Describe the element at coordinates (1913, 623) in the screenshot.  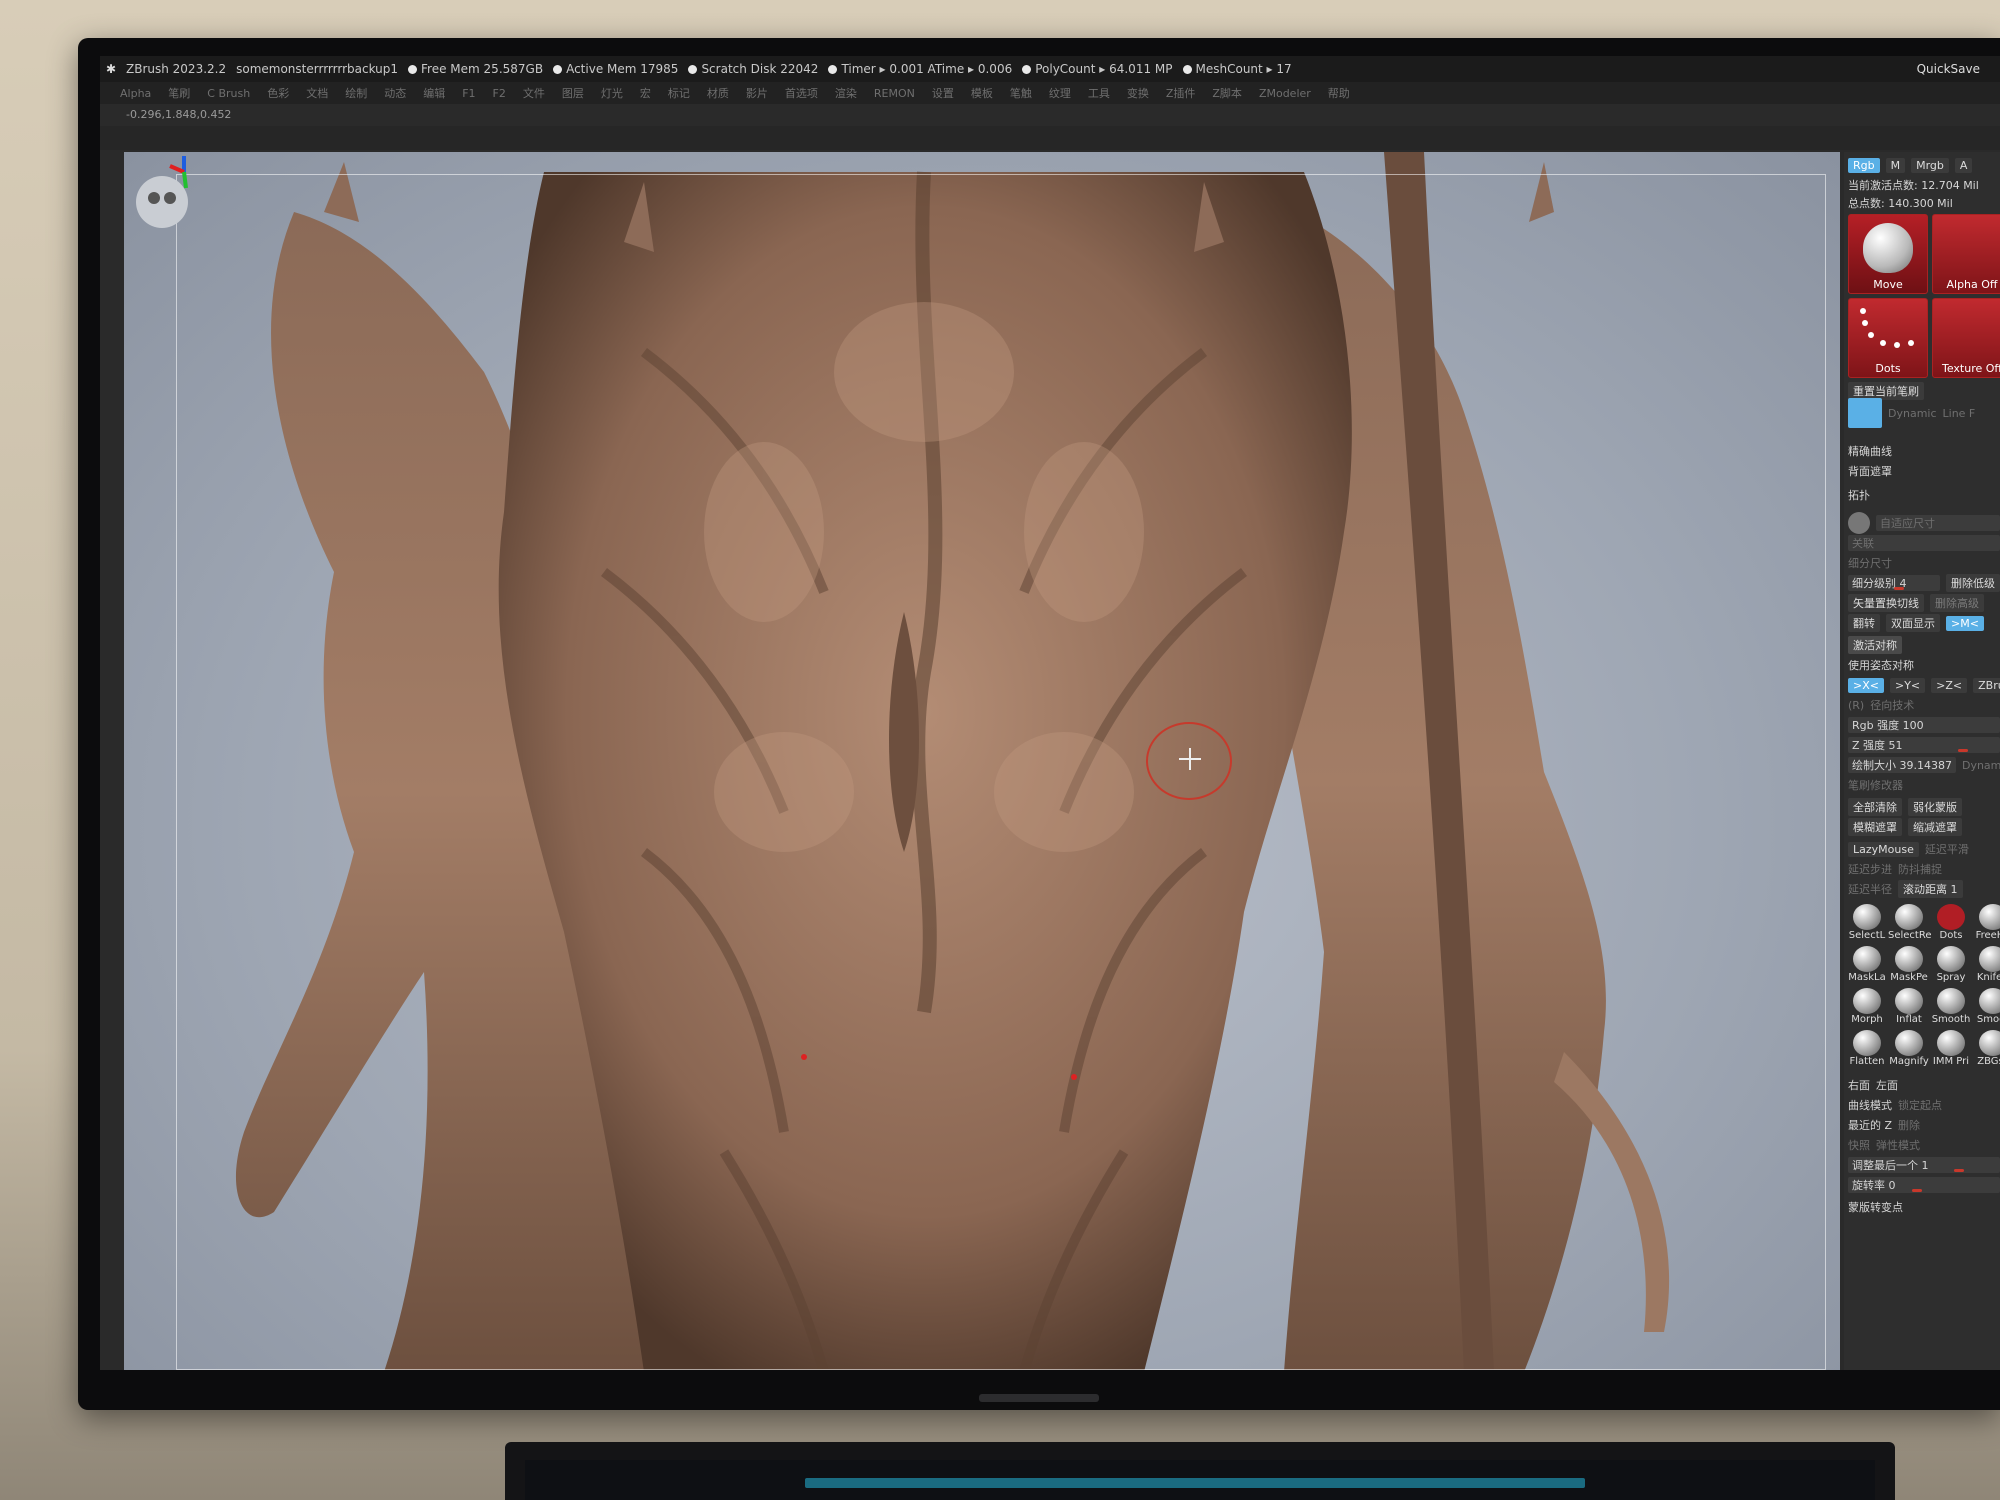
I see `double-sided-button: 双面显示` at that location.